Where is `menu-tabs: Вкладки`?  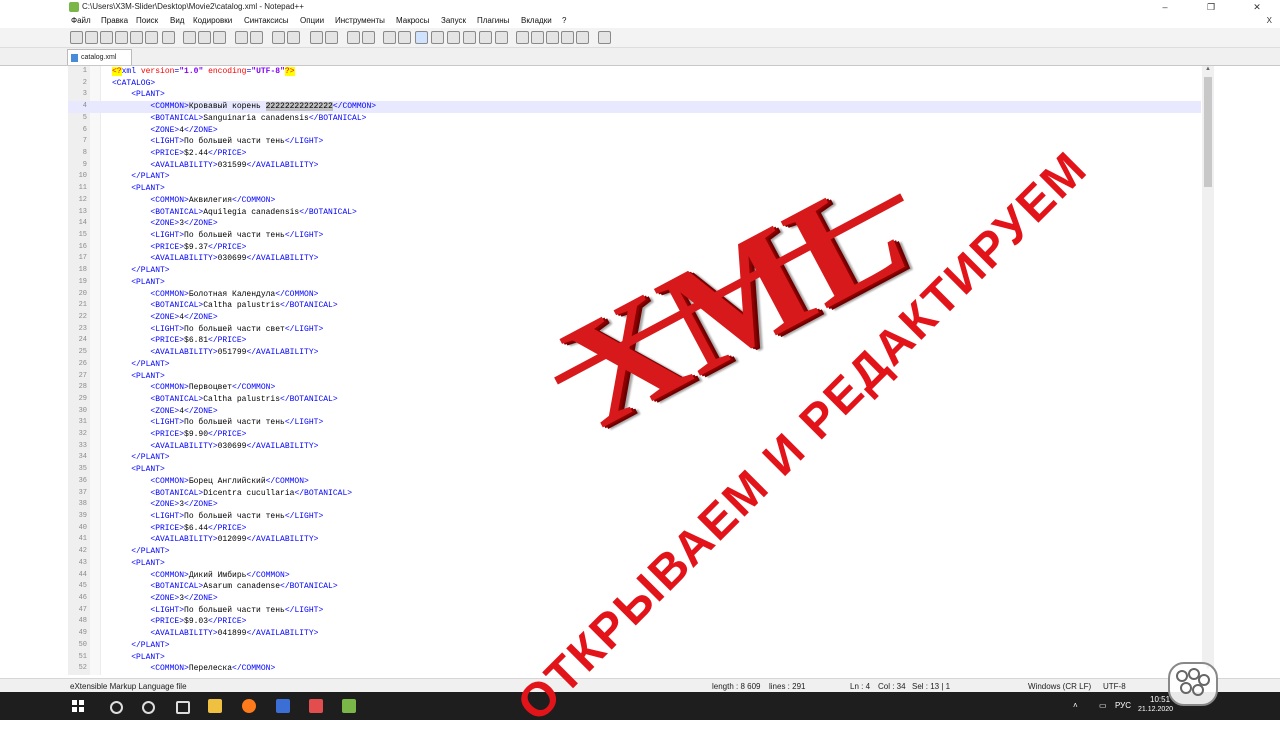
menu-tabs: Вкладки is located at coordinates (536, 20).